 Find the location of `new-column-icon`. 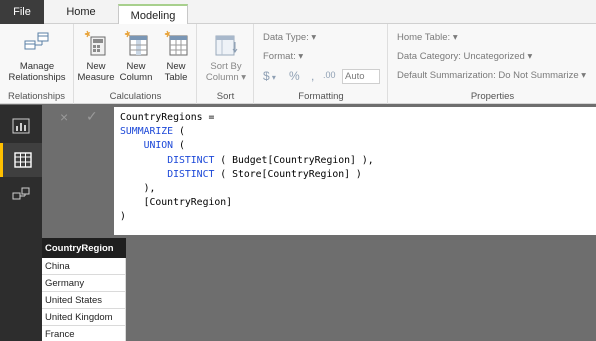

new-column-icon is located at coordinates (136, 43).